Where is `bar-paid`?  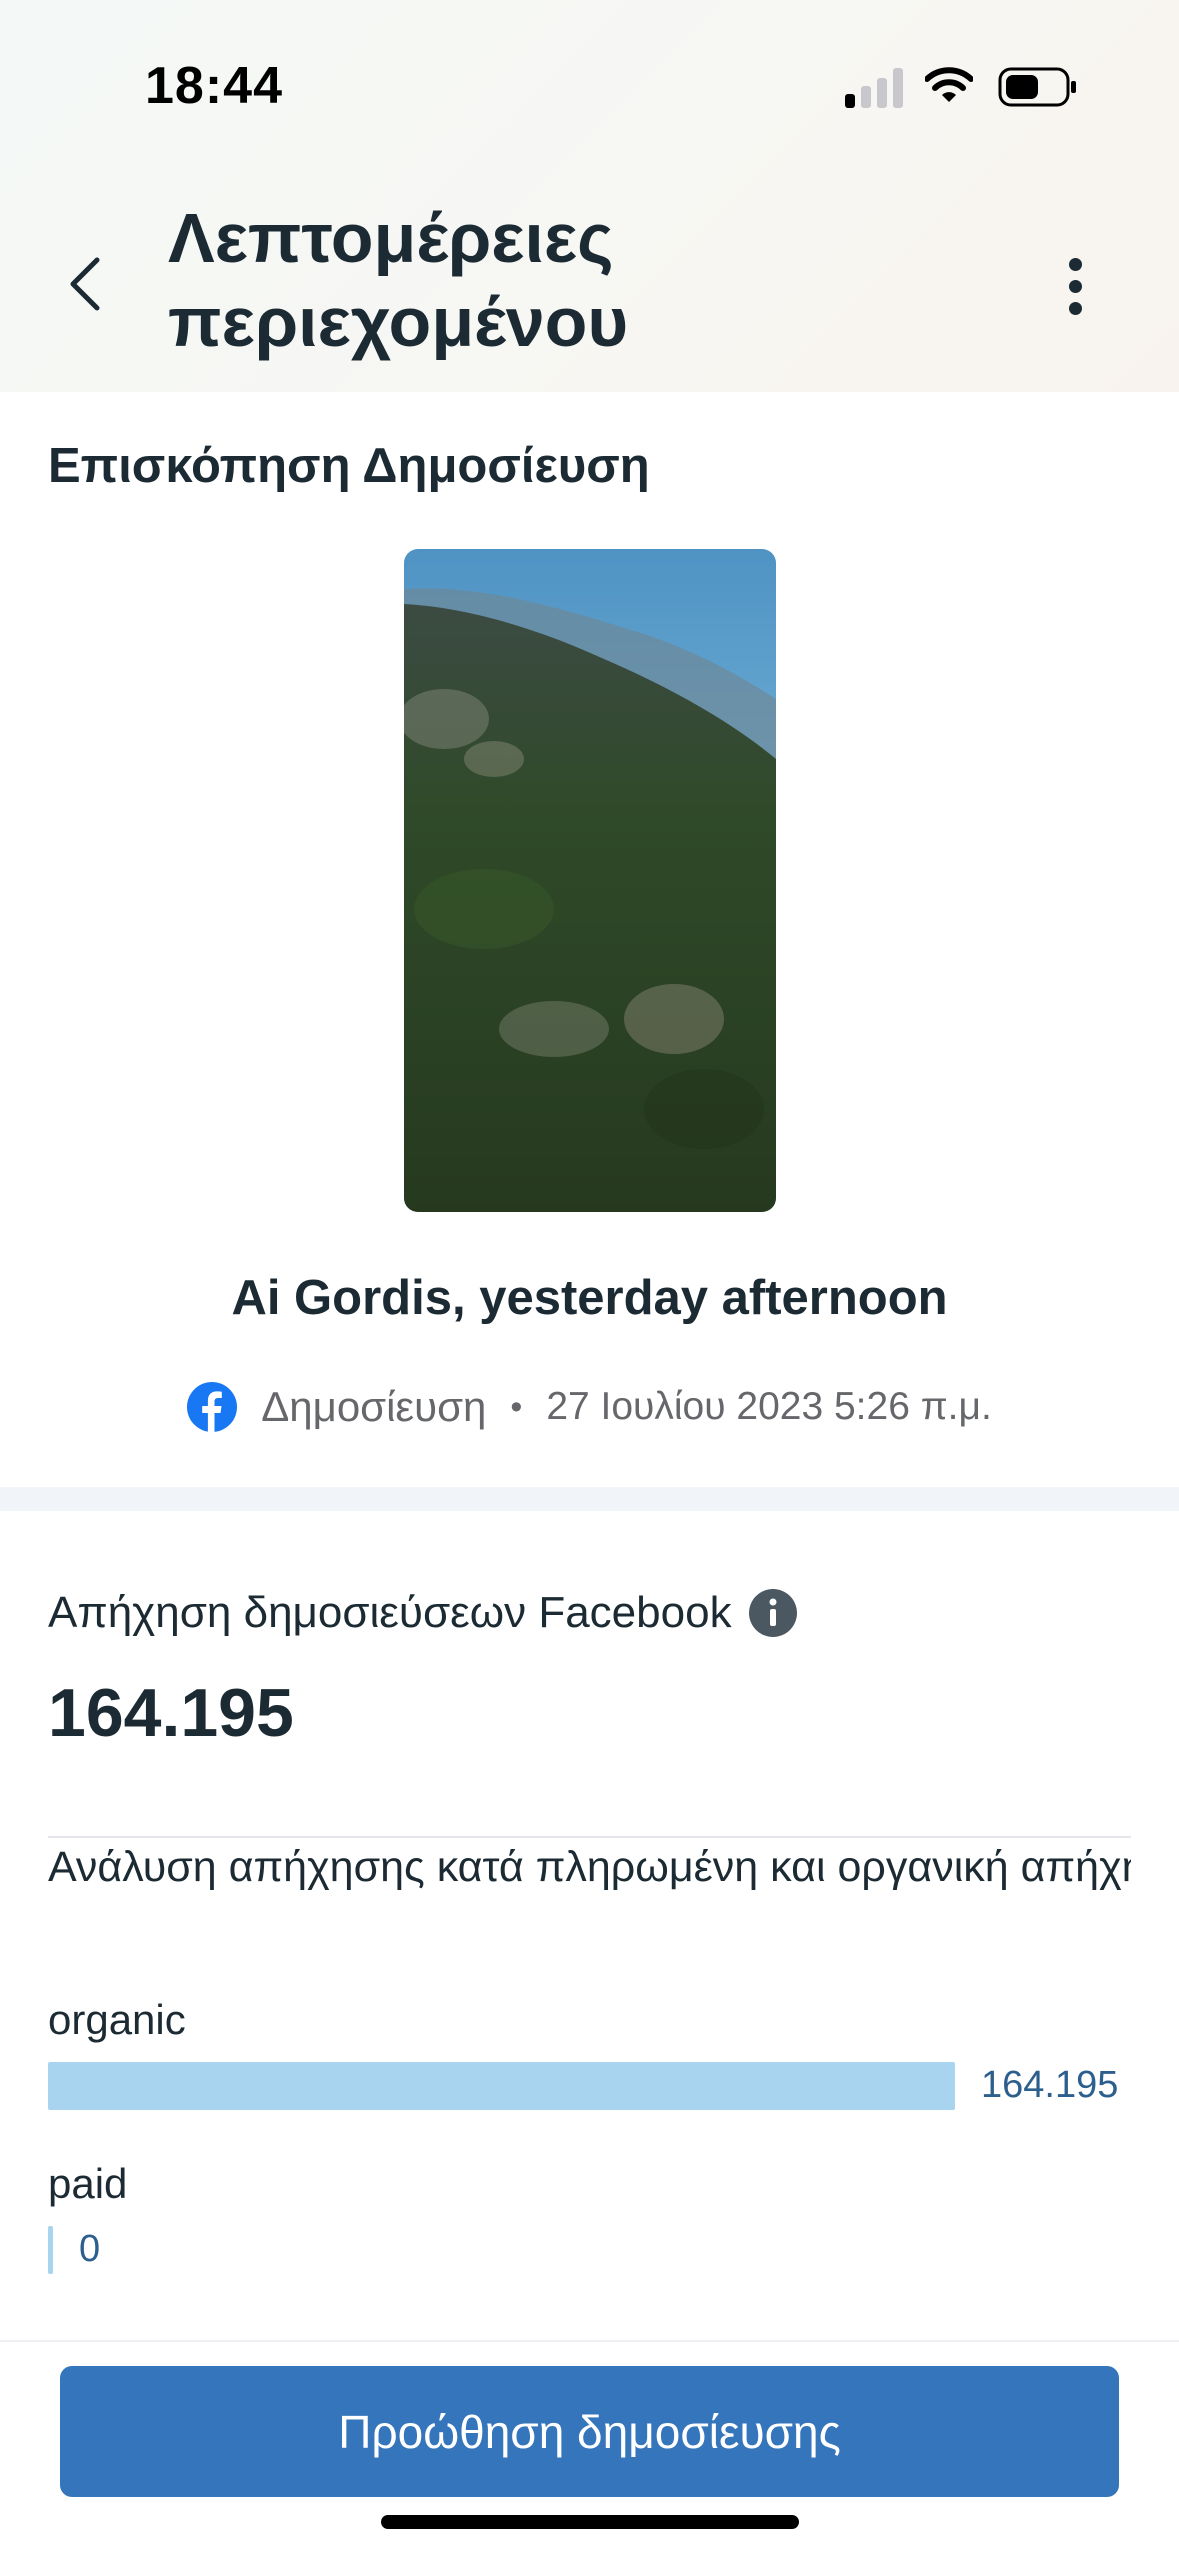 bar-paid is located at coordinates (50, 2250).